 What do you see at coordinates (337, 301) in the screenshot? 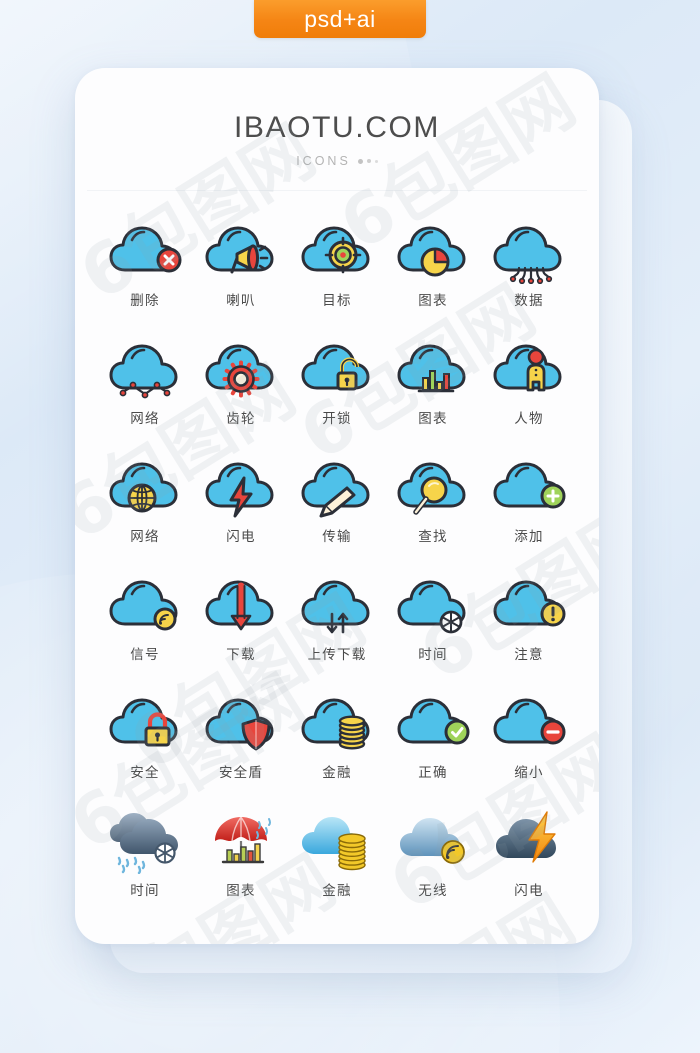
I see `icon-label: 目标` at bounding box center [337, 301].